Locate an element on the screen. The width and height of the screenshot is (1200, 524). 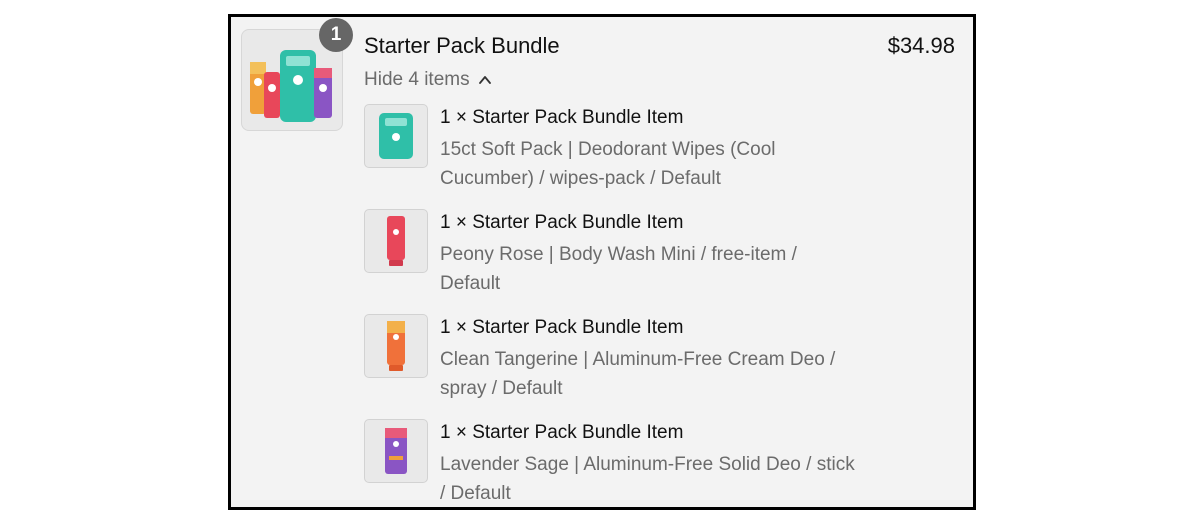
quantity-badge: 1 is located at coordinates (336, 35).